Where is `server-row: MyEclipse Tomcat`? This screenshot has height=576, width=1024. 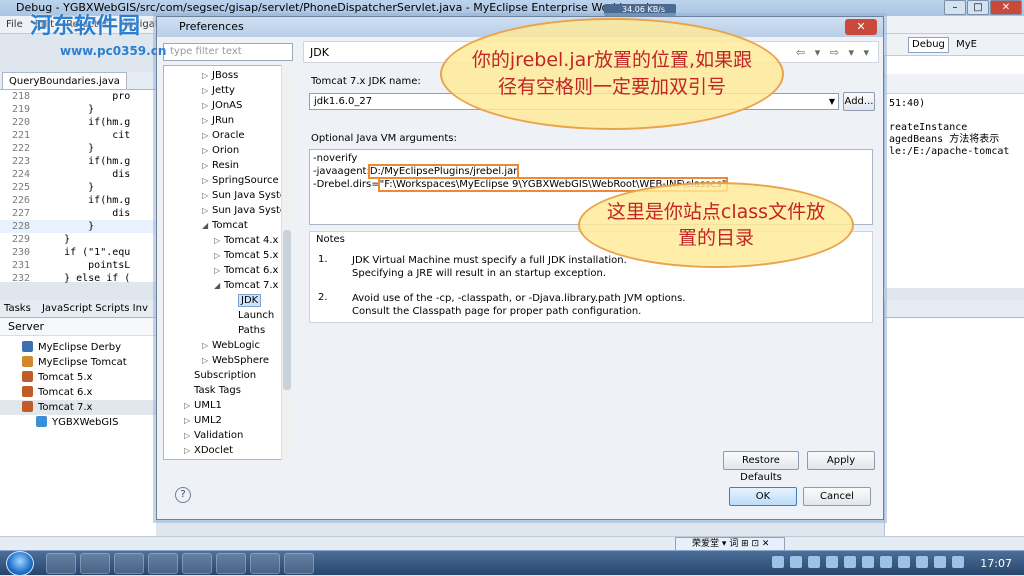
server-row: MyEclipse Tomcat is located at coordinates (63, 362).